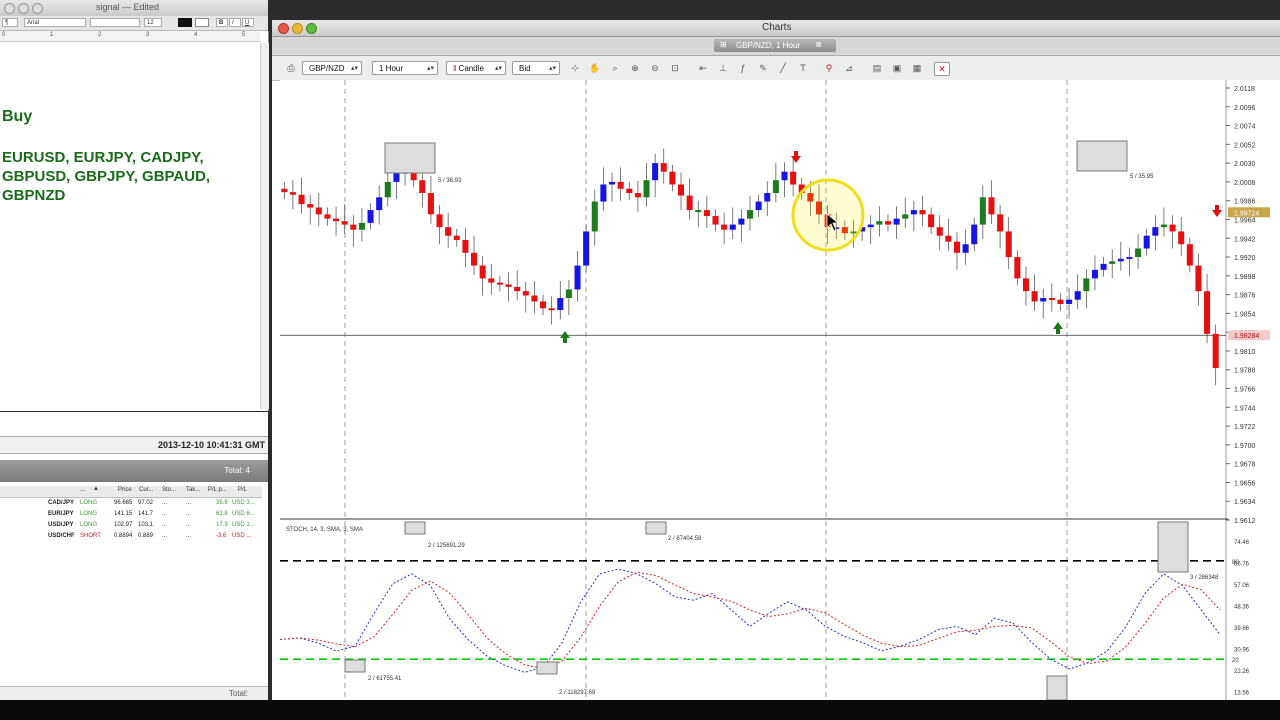  I want to click on cell-current: 0.889, so click(146, 536).